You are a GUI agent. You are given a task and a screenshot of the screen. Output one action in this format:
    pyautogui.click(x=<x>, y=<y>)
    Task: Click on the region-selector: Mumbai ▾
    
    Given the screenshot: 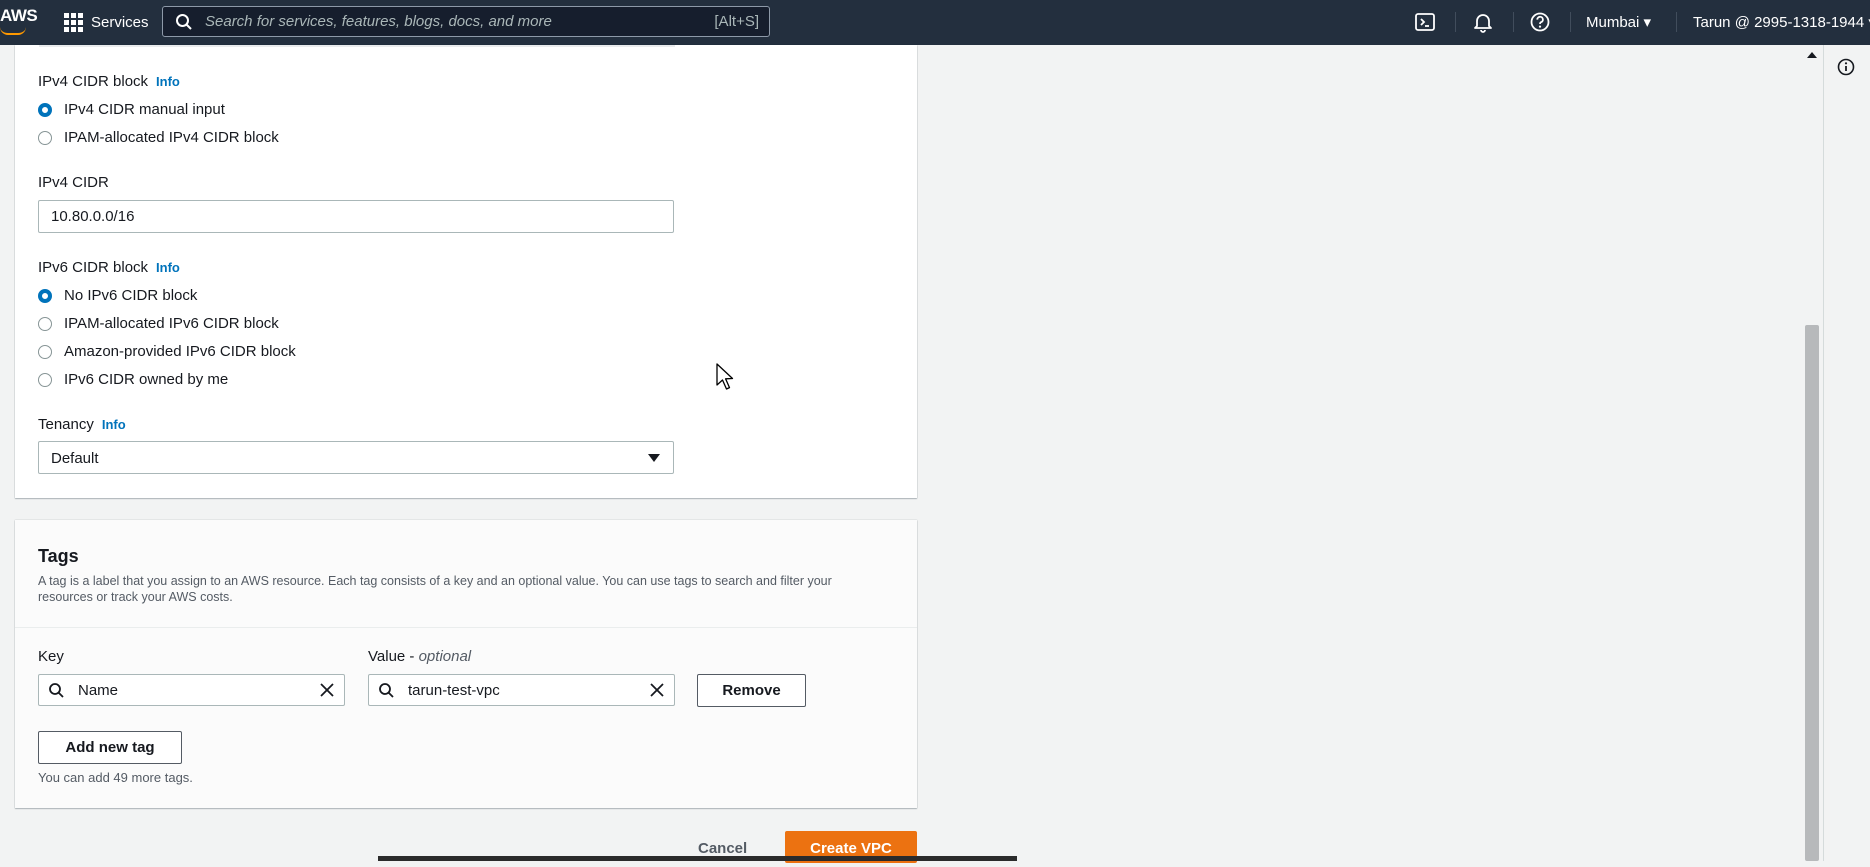 What is the action you would take?
    pyautogui.click(x=1618, y=22)
    